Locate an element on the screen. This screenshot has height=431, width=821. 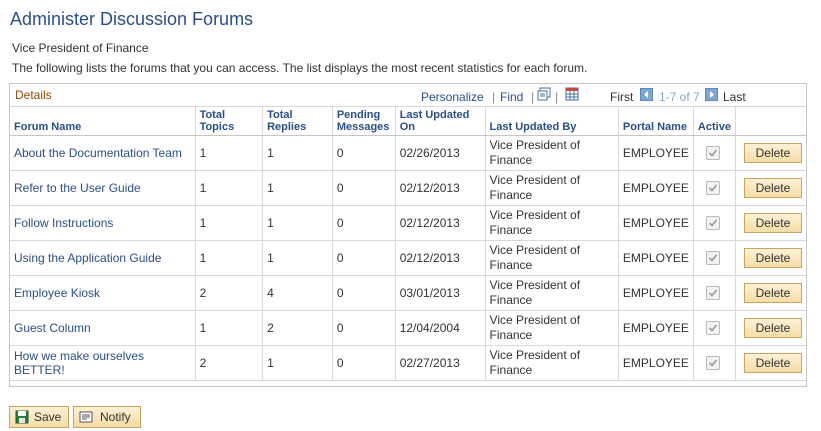
total-replies-cell: 2 is located at coordinates (297, 328).